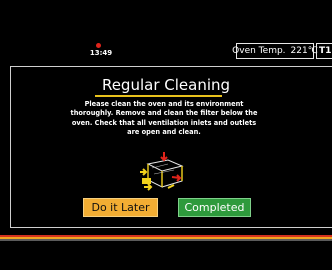 The width and height of the screenshot is (332, 270). I want to click on do-it-later-button: Do it Later, so click(120, 207).